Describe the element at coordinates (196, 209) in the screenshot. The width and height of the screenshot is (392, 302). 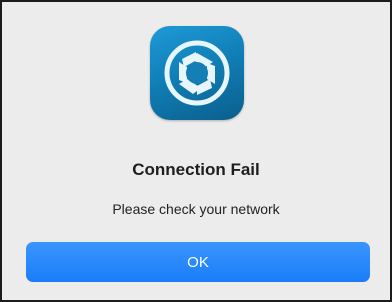
I see `dialog-message: Please check your network` at that location.